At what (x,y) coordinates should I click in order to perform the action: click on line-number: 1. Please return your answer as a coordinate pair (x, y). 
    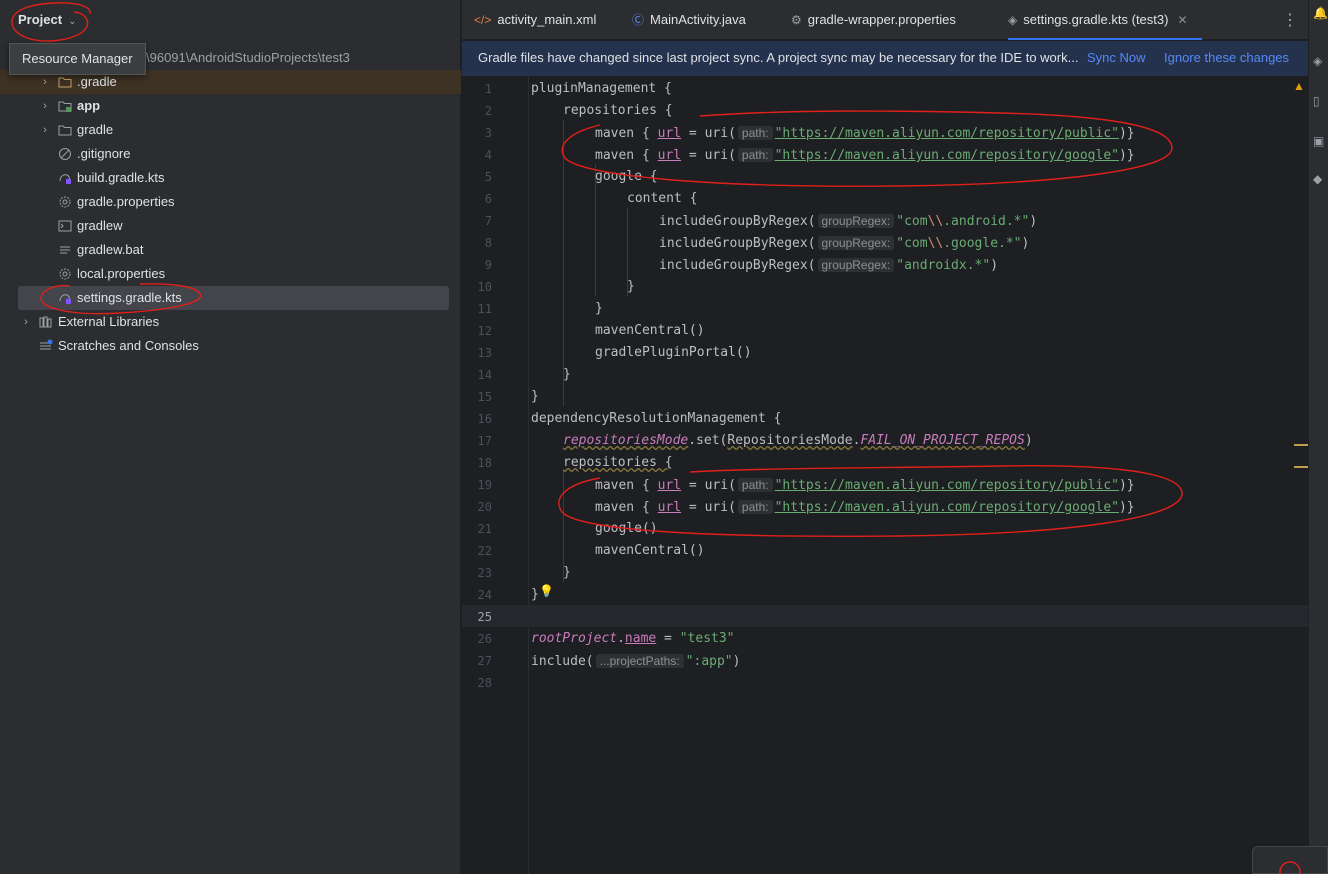
    Looking at the image, I should click on (488, 89).